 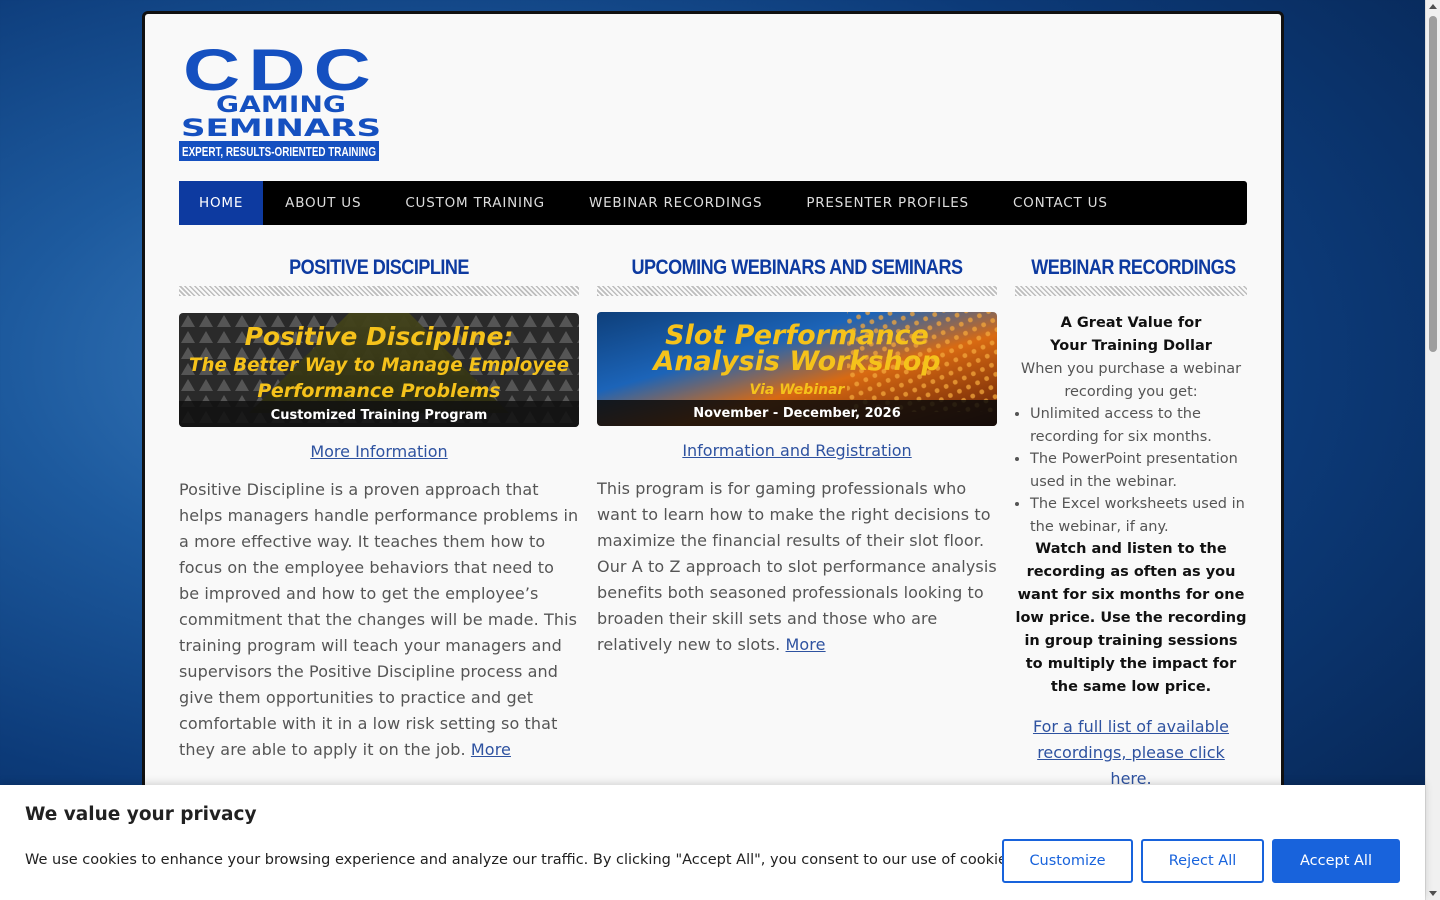 I want to click on information-registration-link: Information and Registration, so click(x=797, y=451).